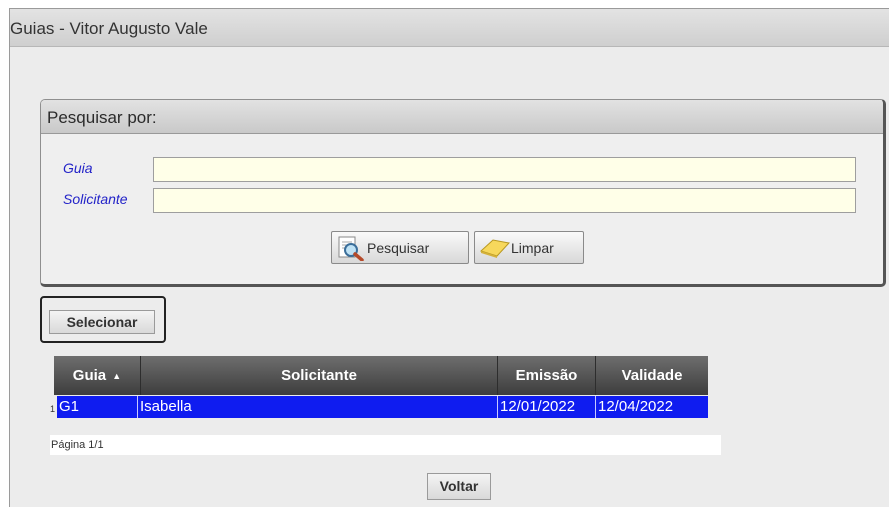  Describe the element at coordinates (495, 249) in the screenshot. I see `eraser-icon` at that location.